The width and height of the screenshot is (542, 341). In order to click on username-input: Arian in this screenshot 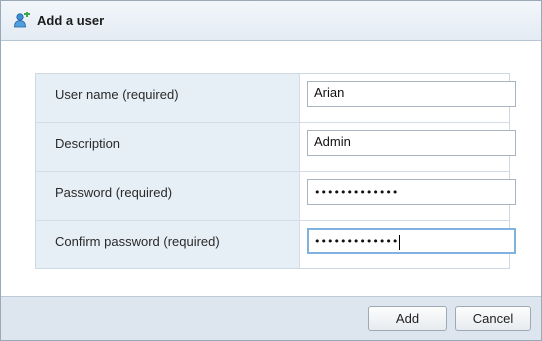, I will do `click(411, 94)`.